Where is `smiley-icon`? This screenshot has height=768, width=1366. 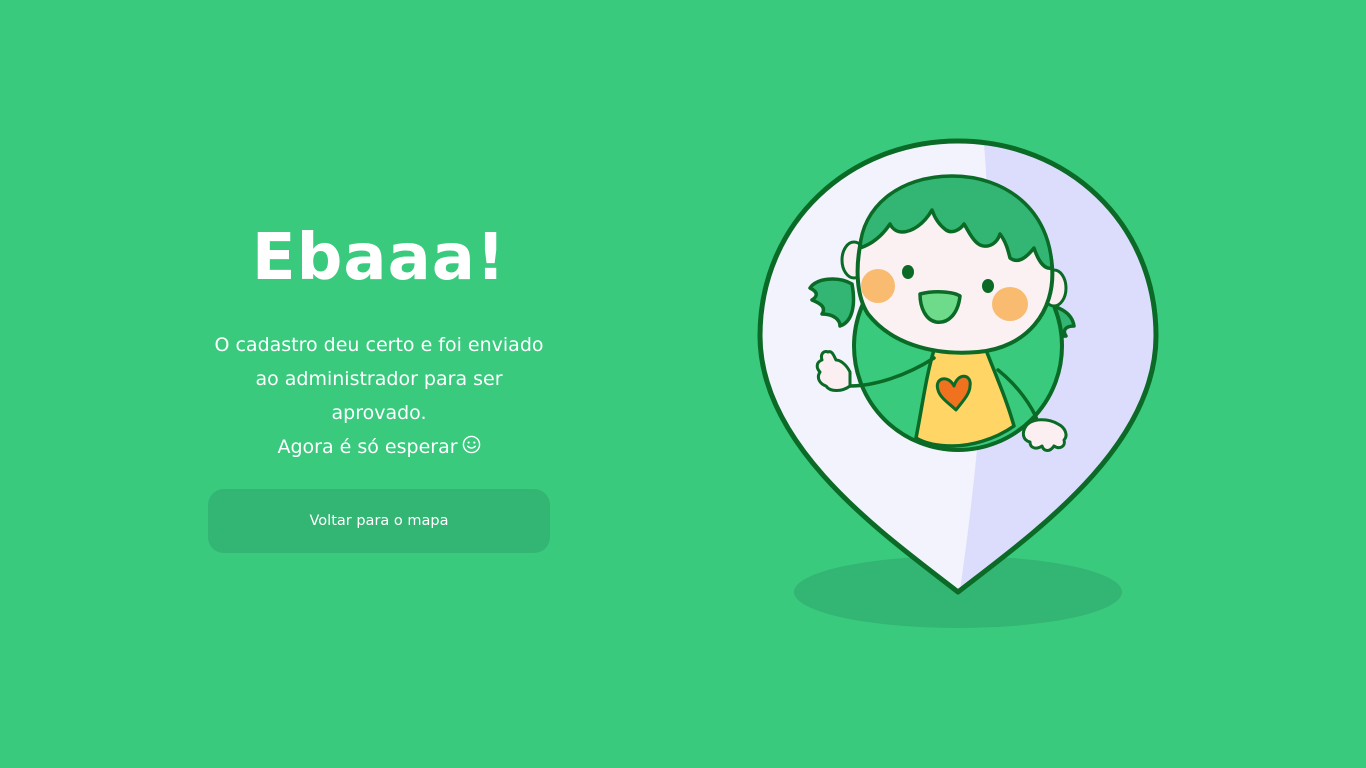
smiley-icon is located at coordinates (471, 444).